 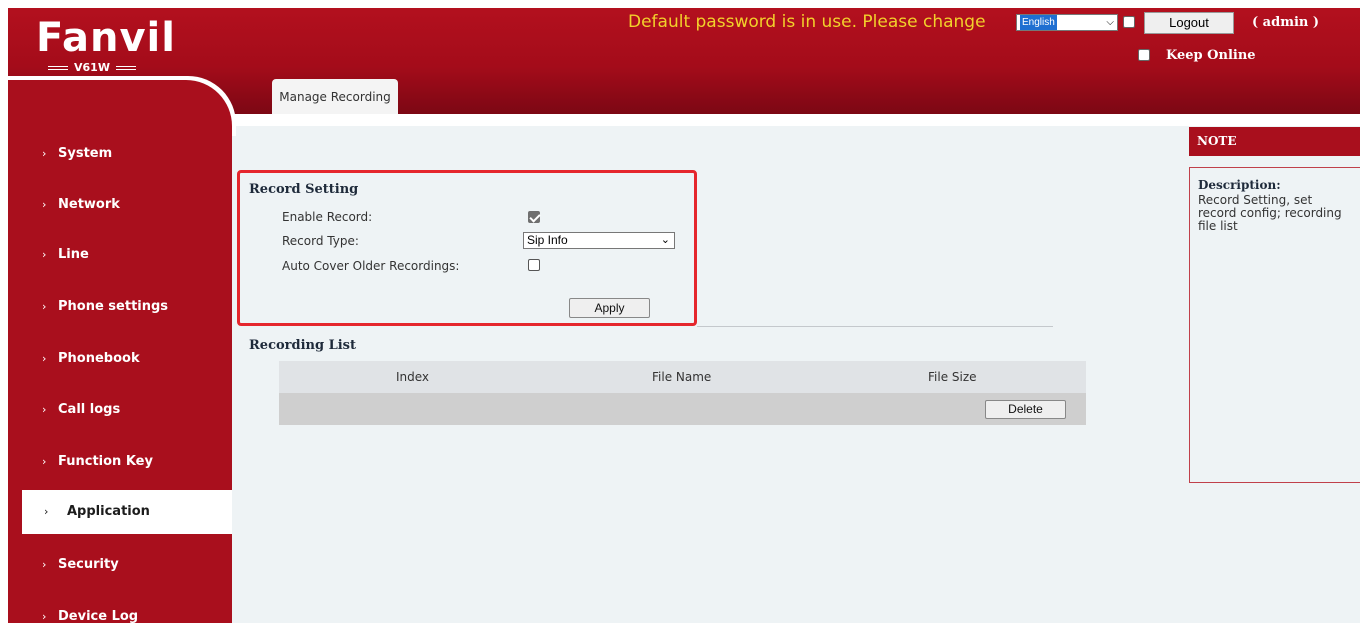 I want to click on sidebar-item-device-log: › Device Log, so click(x=120, y=609).